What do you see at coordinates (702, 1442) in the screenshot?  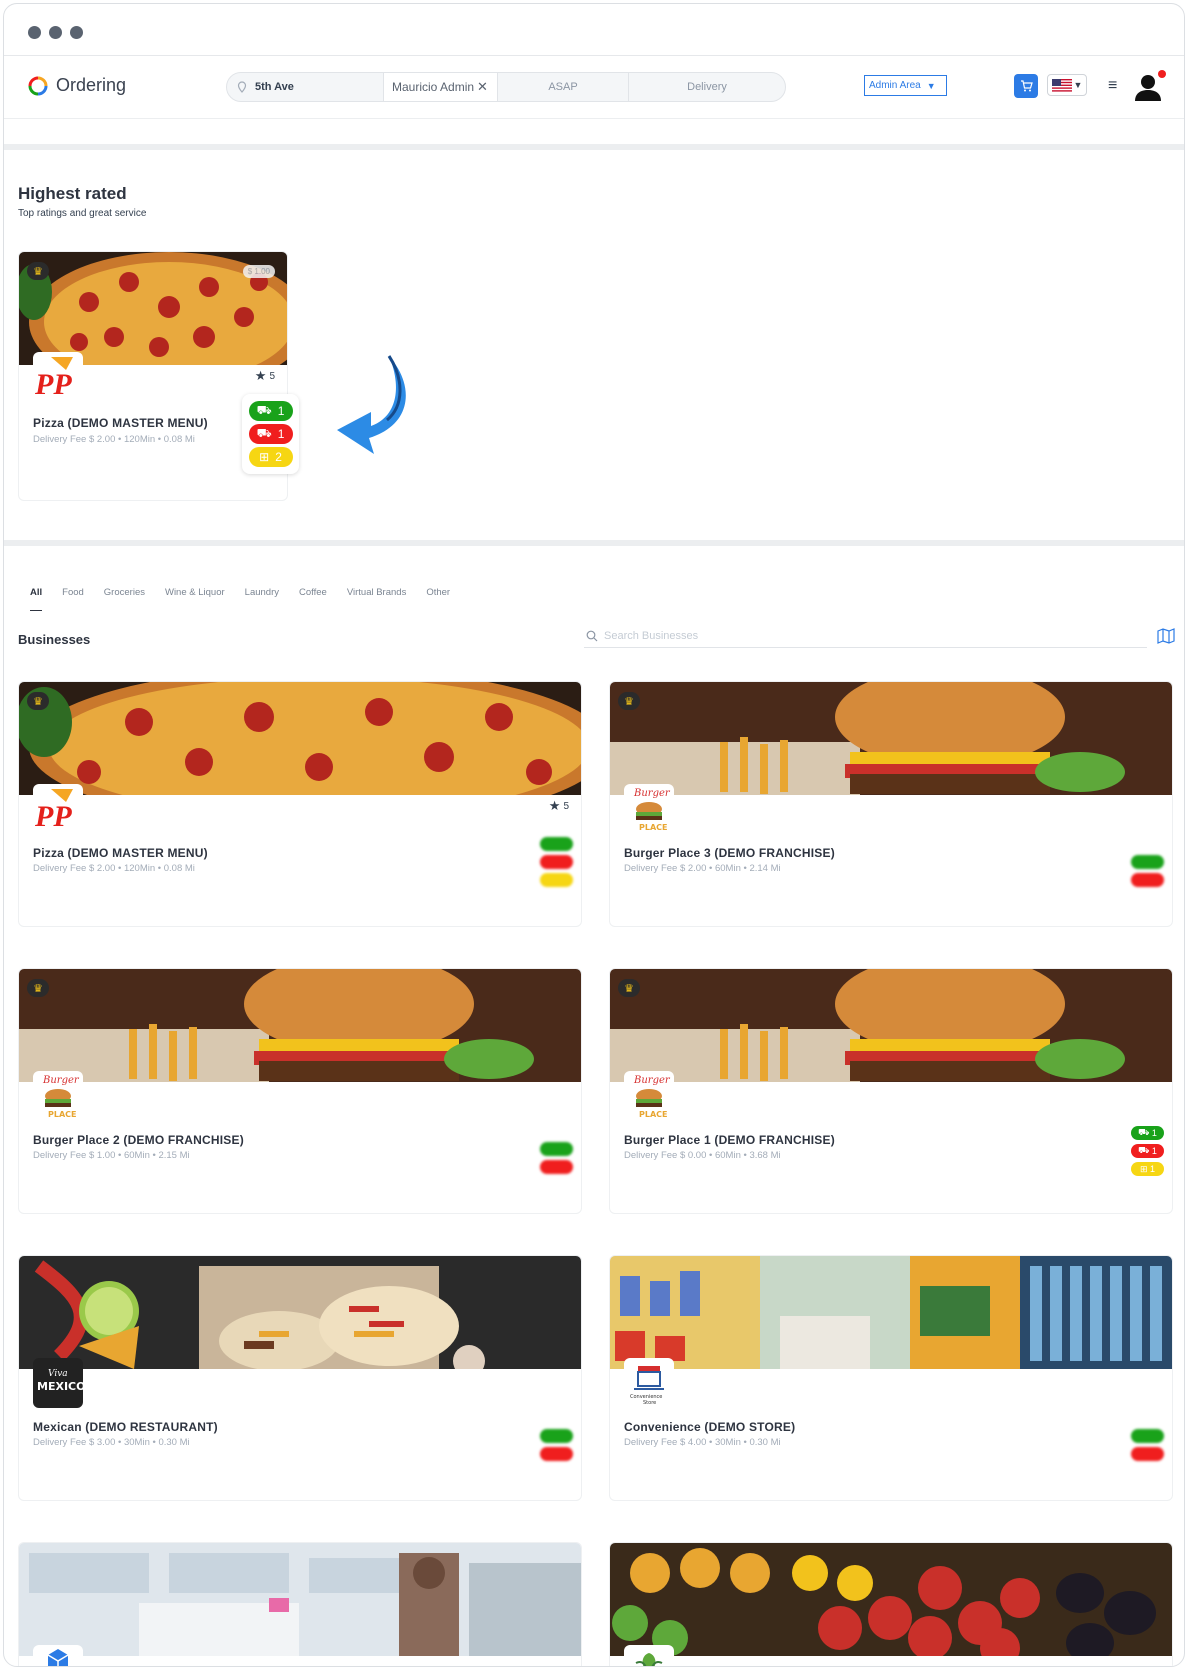 I see `business-meta: Delivery Fee $ 4.00 • 30Min • 0.30 Mi` at bounding box center [702, 1442].